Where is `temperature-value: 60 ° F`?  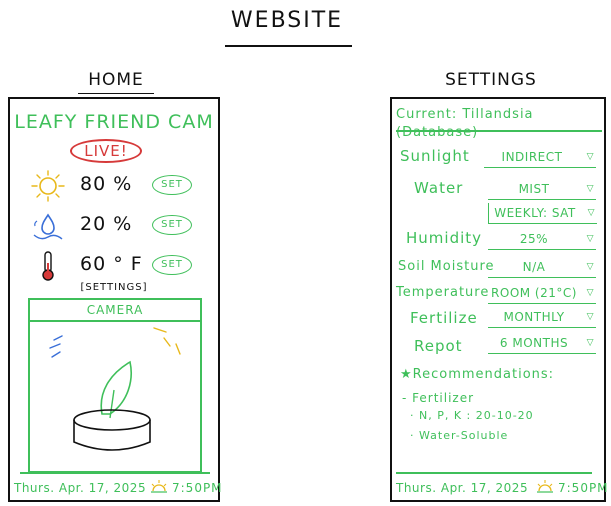 temperature-value: 60 ° F is located at coordinates (111, 264).